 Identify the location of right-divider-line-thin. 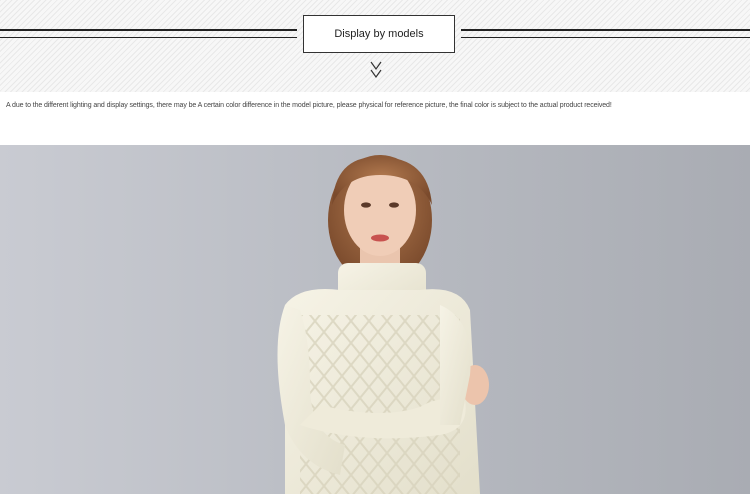
(605, 37).